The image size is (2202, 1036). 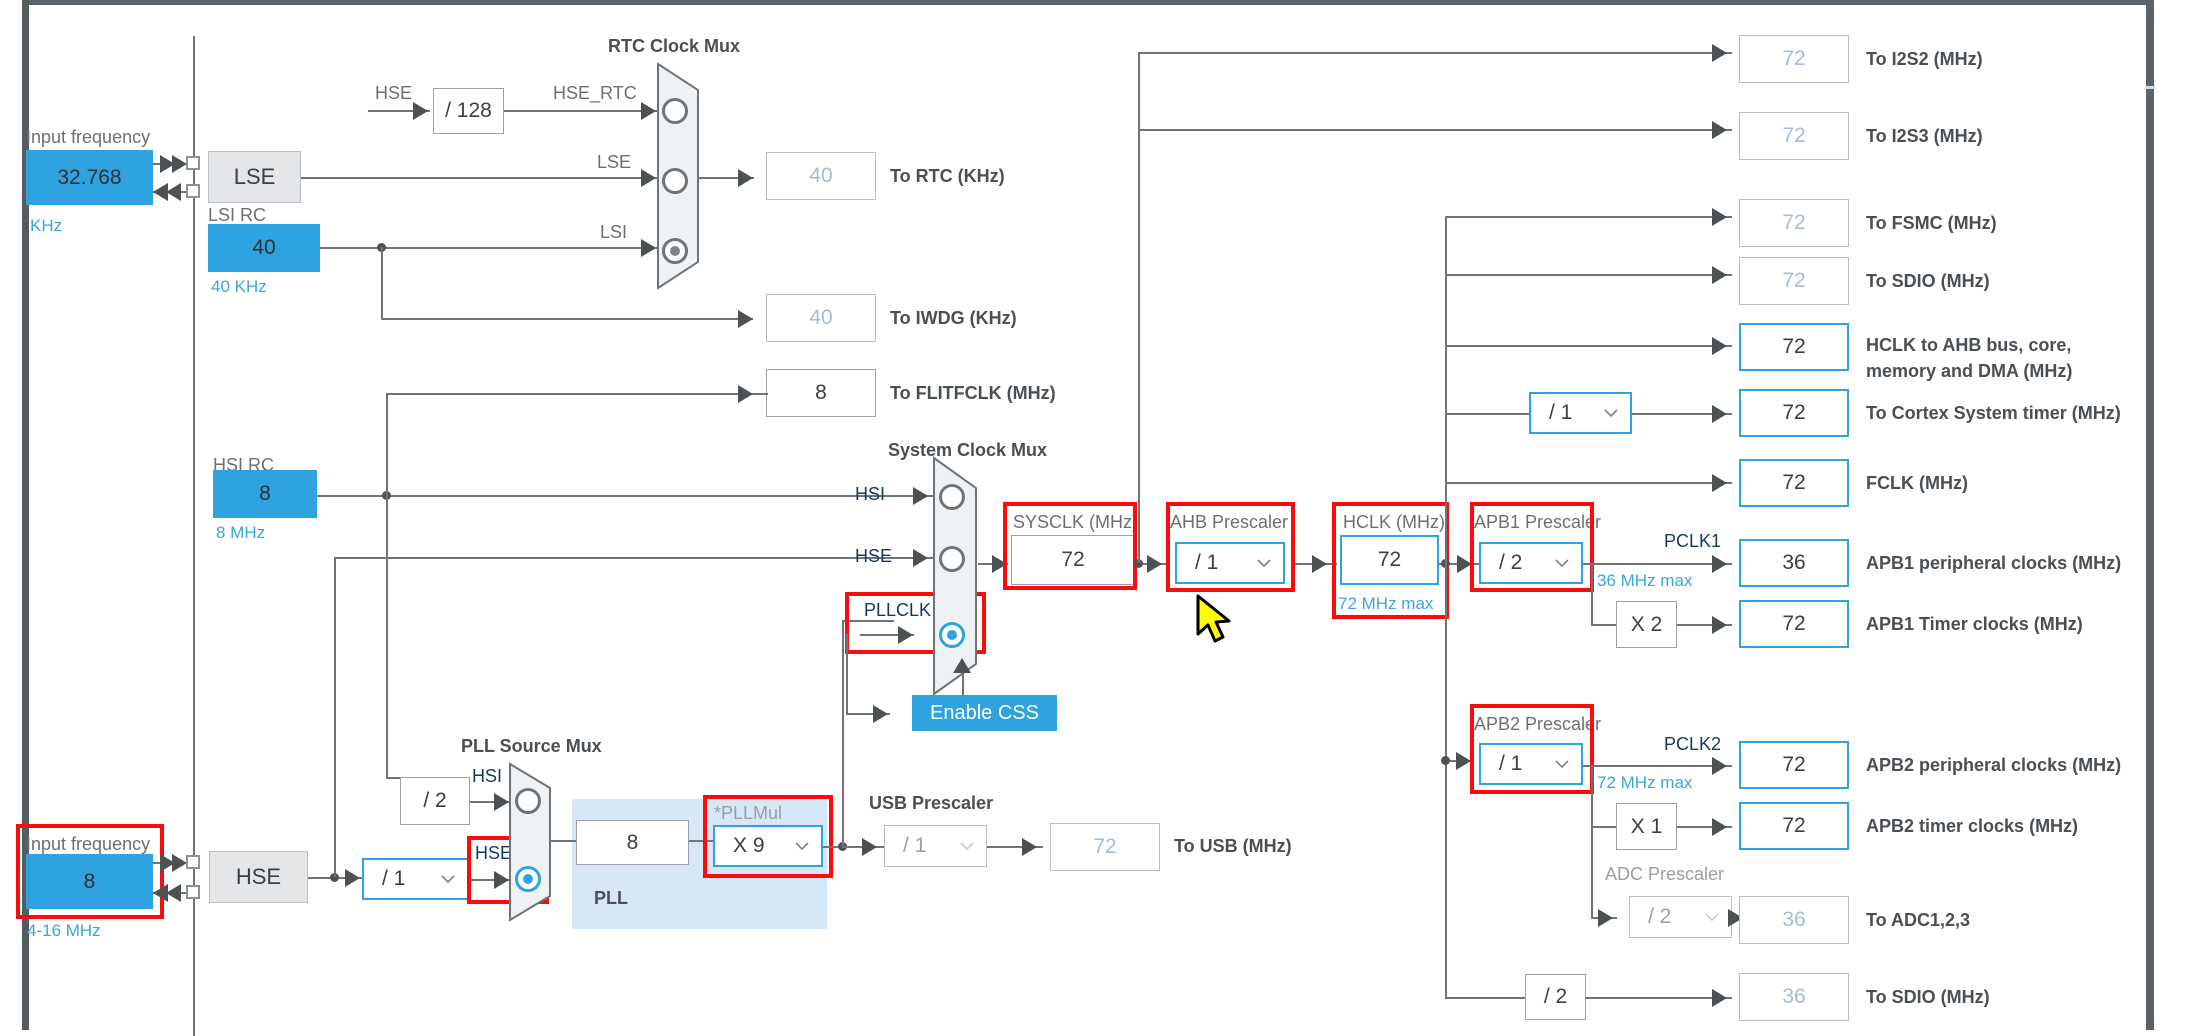 What do you see at coordinates (1659, 998) in the screenshot?
I see `sdio-bottom-out-line` at bounding box center [1659, 998].